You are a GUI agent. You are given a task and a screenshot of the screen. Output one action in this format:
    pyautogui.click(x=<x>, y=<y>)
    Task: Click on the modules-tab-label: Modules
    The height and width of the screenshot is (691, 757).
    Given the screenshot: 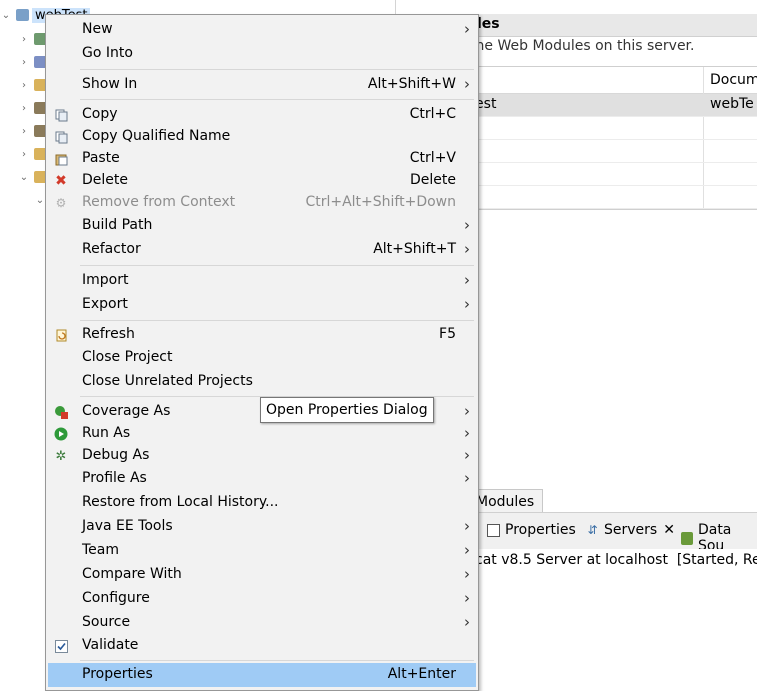 What is the action you would take?
    pyautogui.click(x=505, y=502)
    